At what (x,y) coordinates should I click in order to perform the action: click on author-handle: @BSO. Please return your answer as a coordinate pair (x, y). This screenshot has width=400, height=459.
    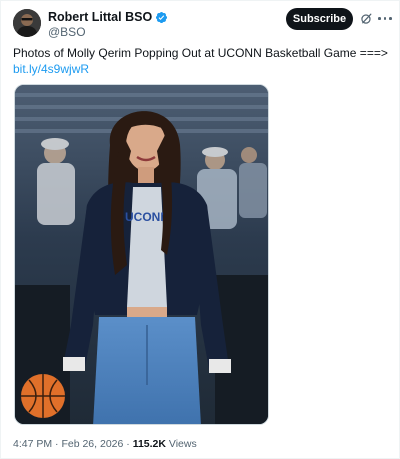
    Looking at the image, I should click on (67, 32).